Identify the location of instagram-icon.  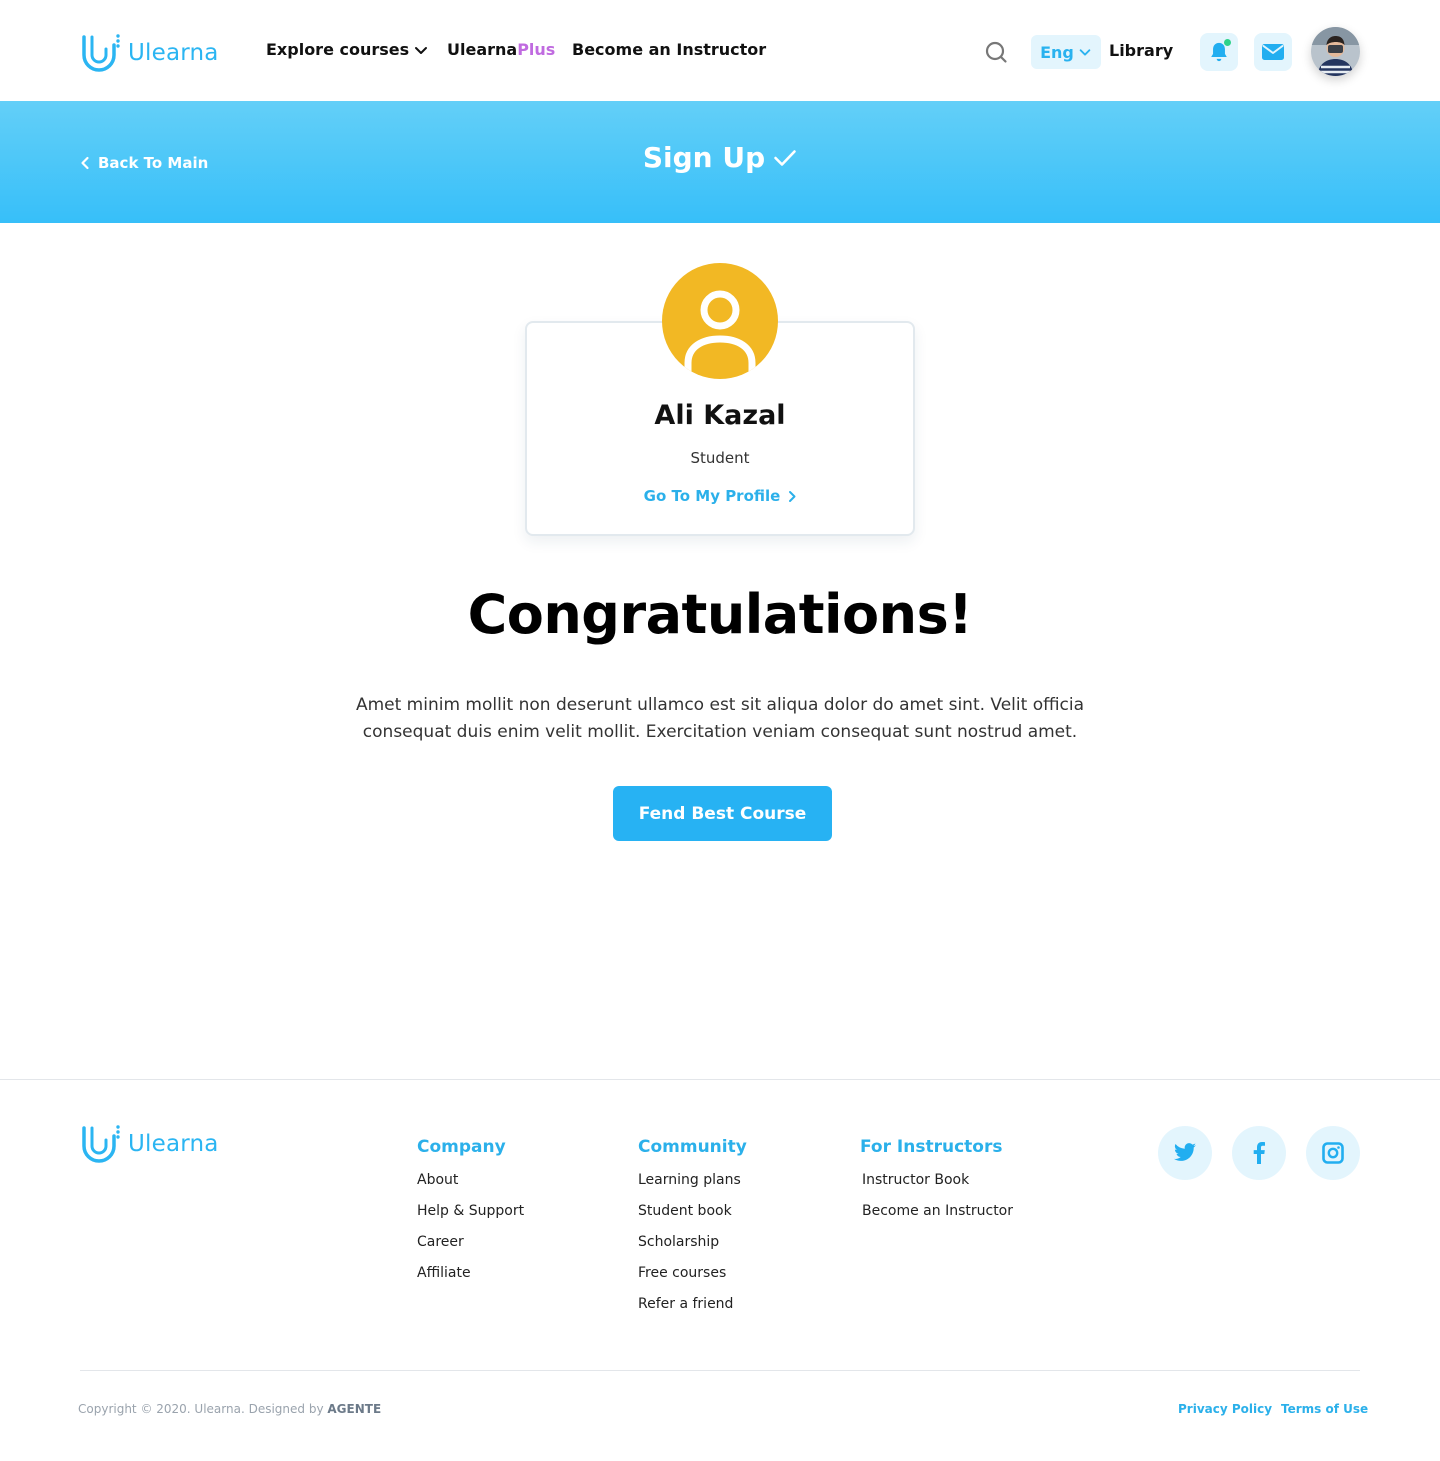
(1333, 1153).